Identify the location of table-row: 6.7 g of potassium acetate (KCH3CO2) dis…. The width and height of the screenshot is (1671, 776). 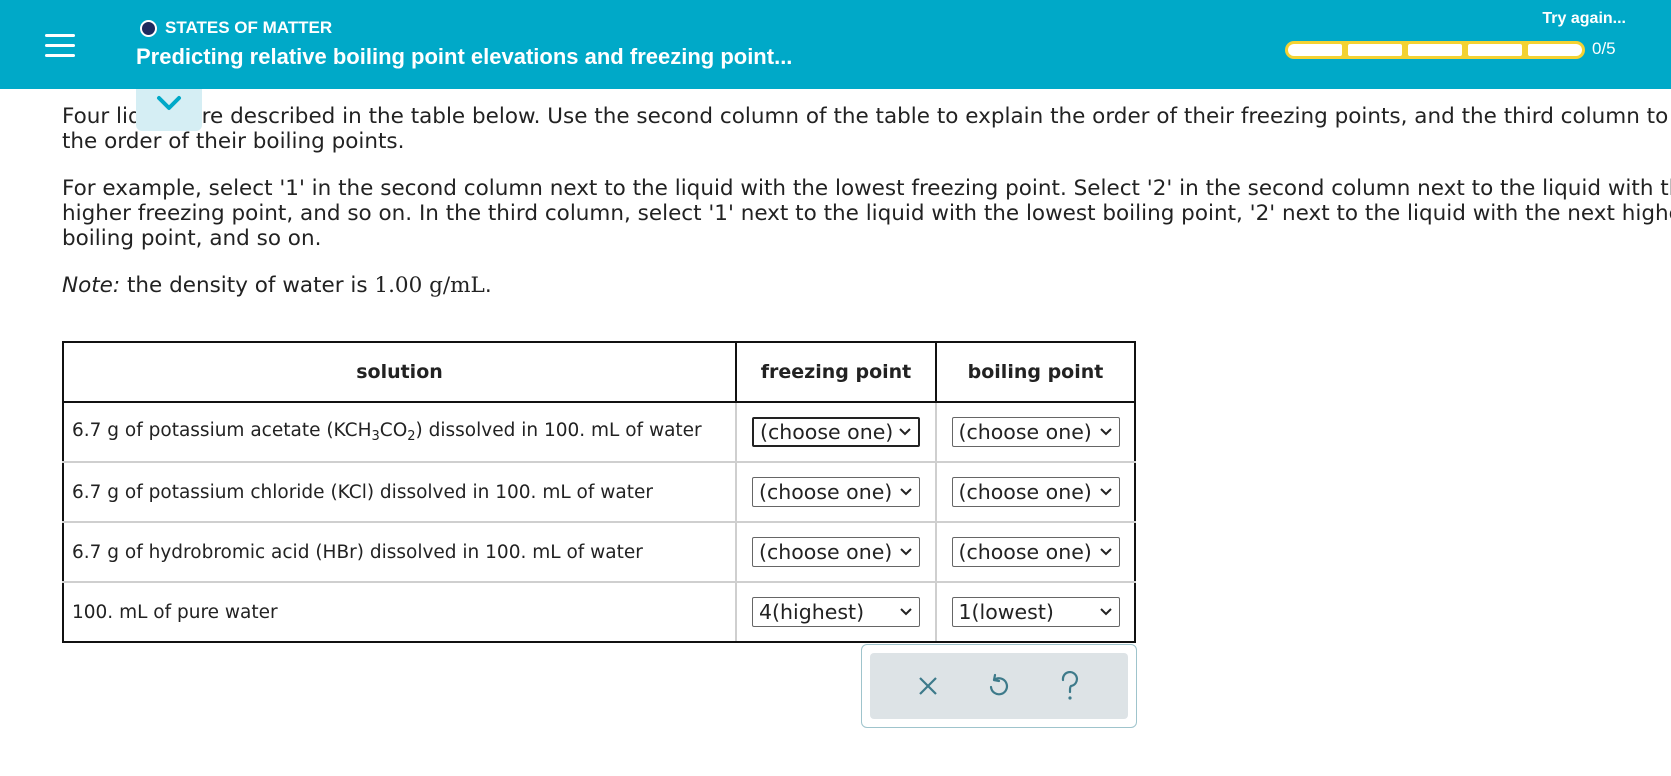
(599, 432).